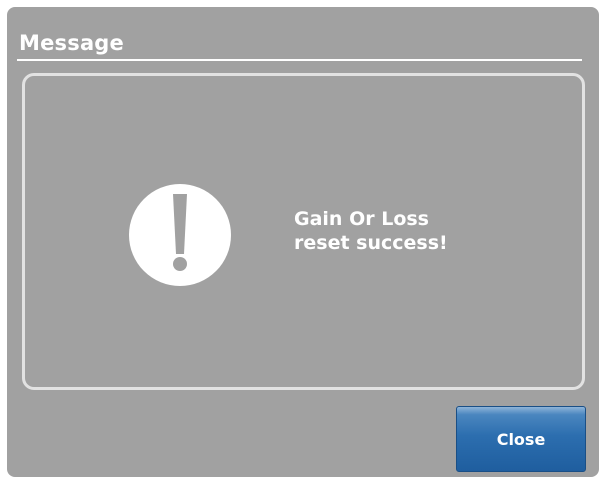 Image resolution: width=599 pixels, height=477 pixels. I want to click on close-button-label: Close, so click(521, 439).